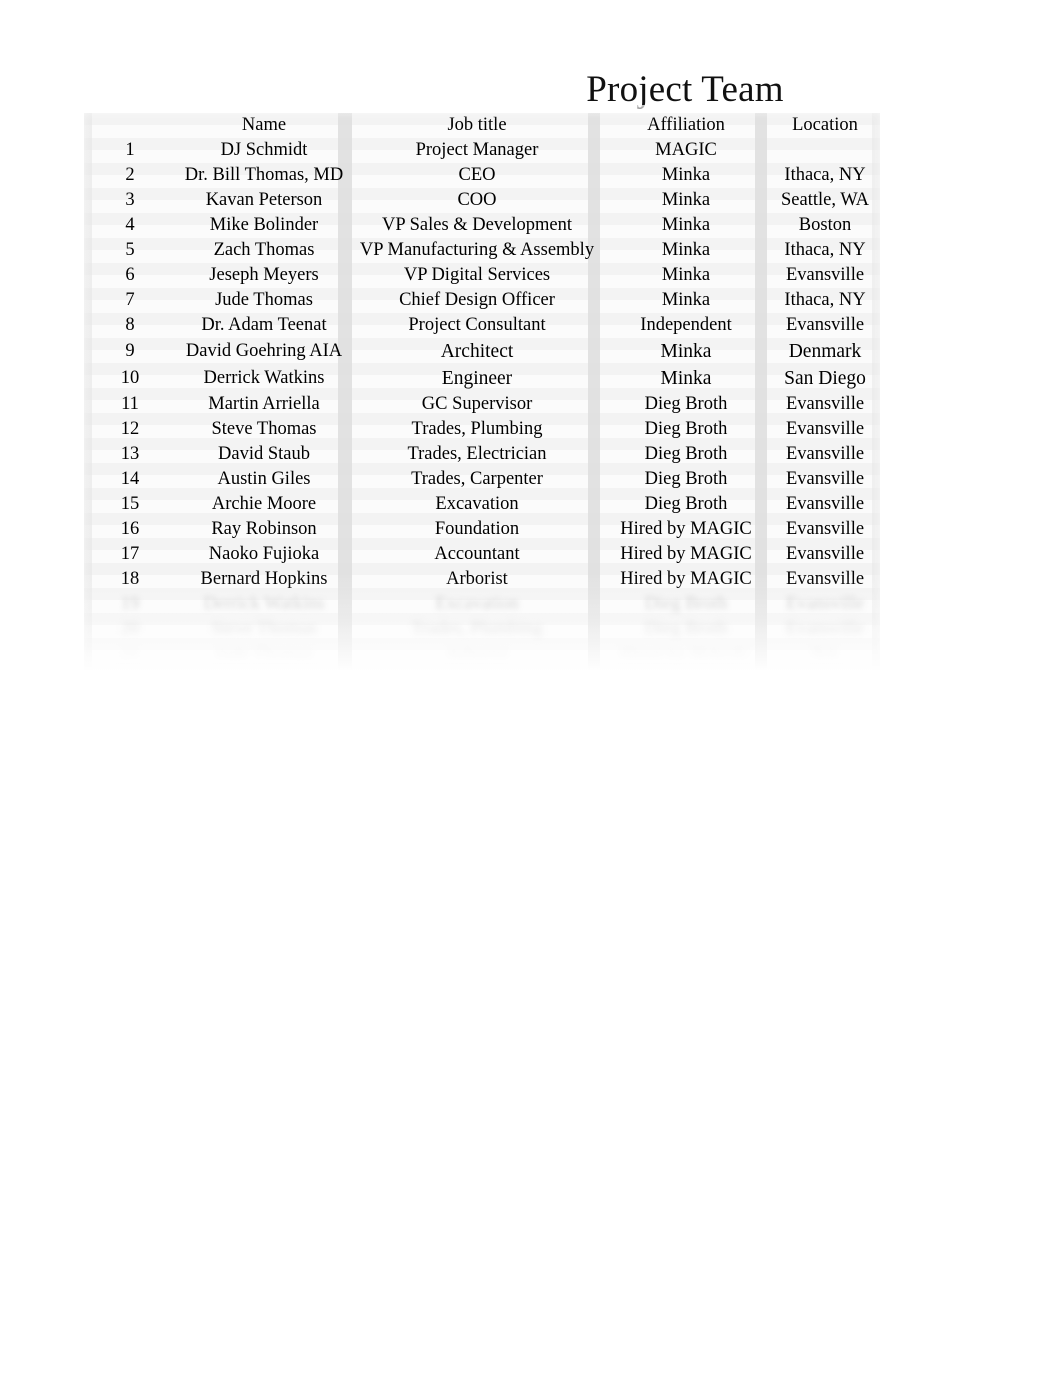 This screenshot has height=1377, width=1062. I want to click on cell-name: Jeseph Meyers, so click(264, 275).